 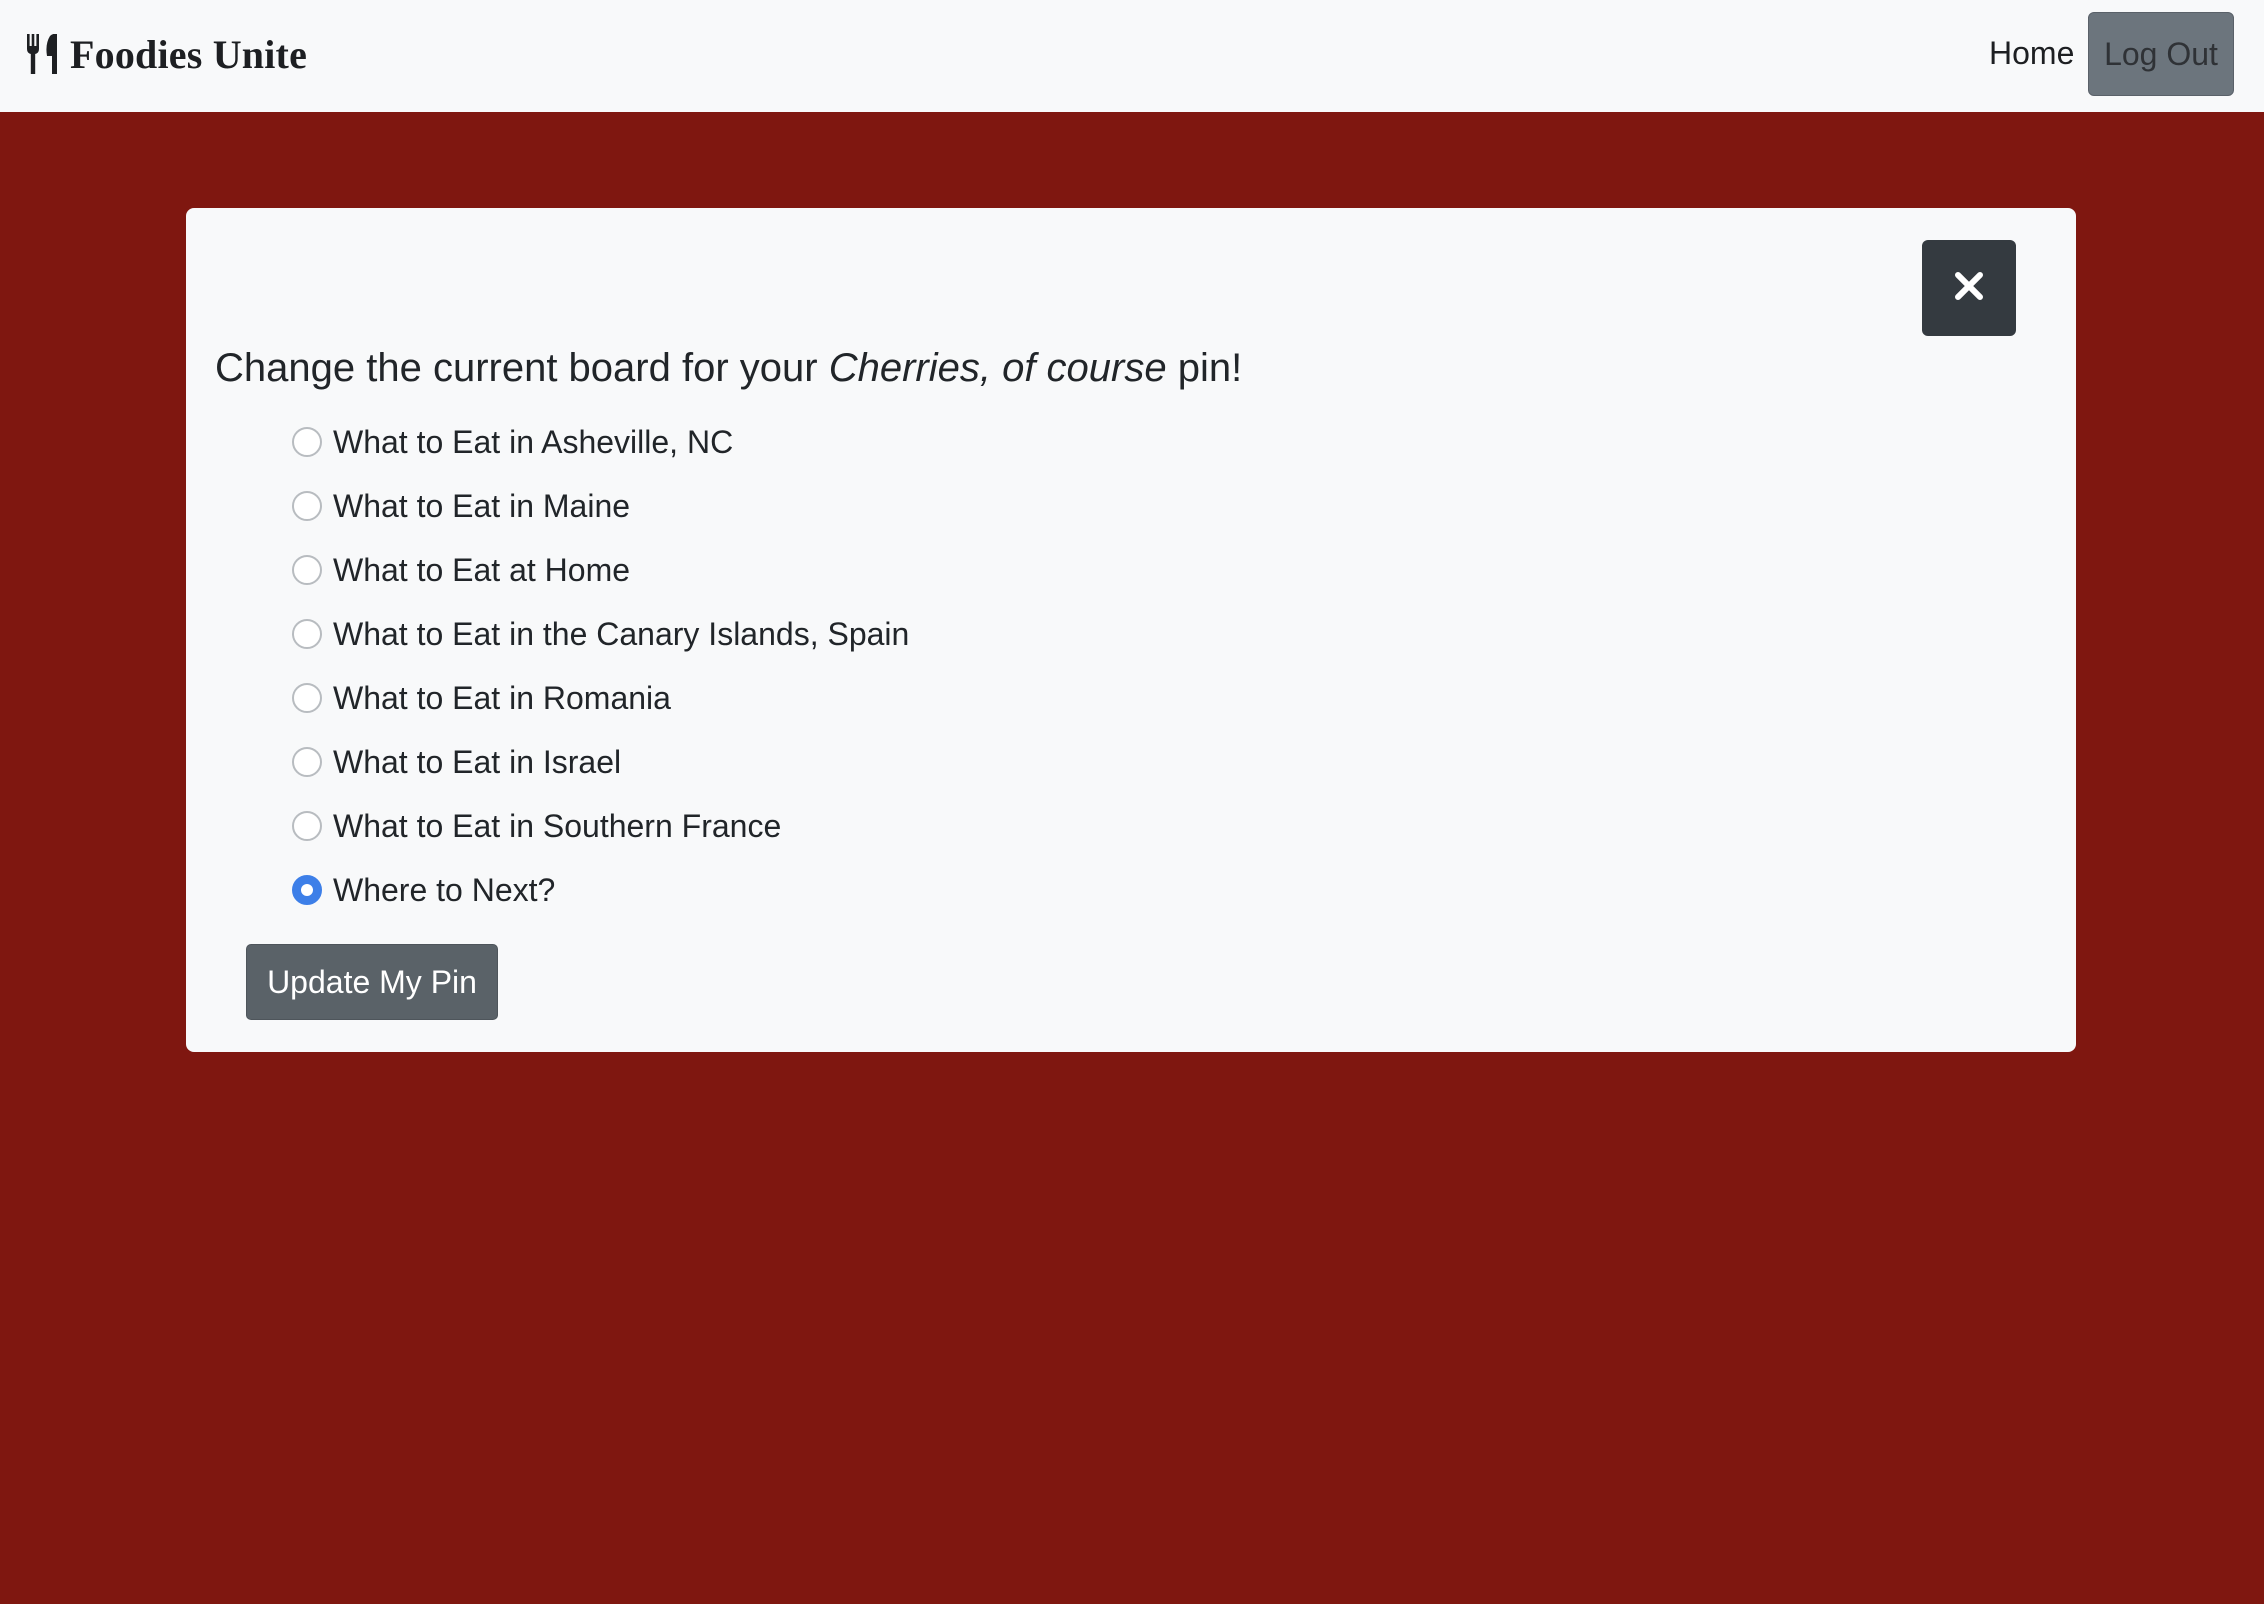 What do you see at coordinates (444, 889) in the screenshot?
I see `board-option-label: Where to Next?` at bounding box center [444, 889].